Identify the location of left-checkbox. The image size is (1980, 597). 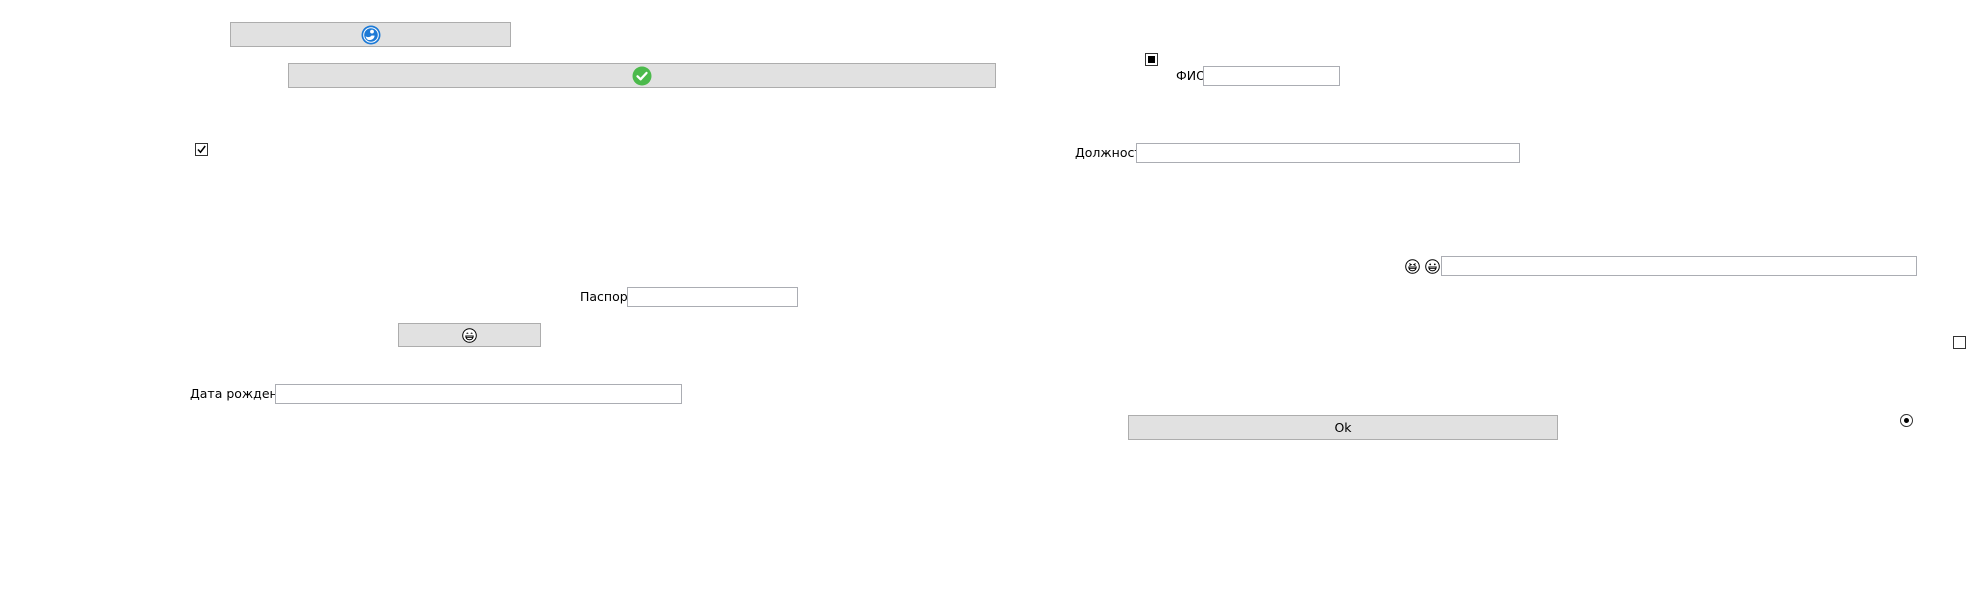
(201, 149).